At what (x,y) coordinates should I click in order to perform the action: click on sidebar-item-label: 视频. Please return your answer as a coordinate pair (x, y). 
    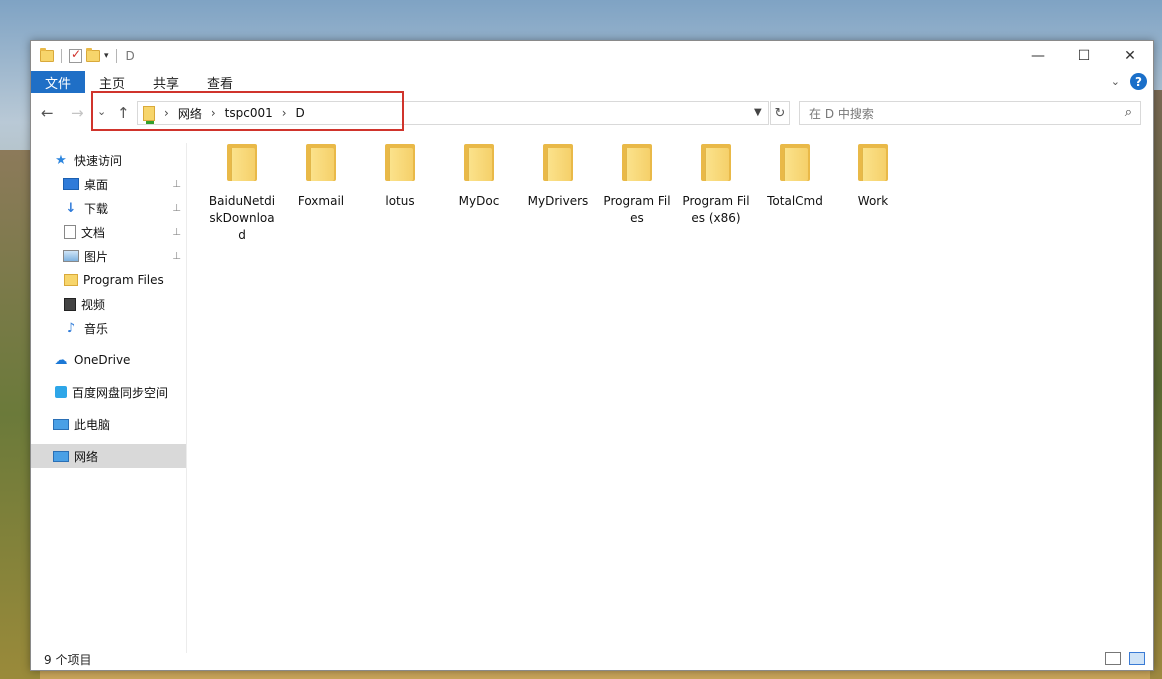
    Looking at the image, I should click on (93, 304).